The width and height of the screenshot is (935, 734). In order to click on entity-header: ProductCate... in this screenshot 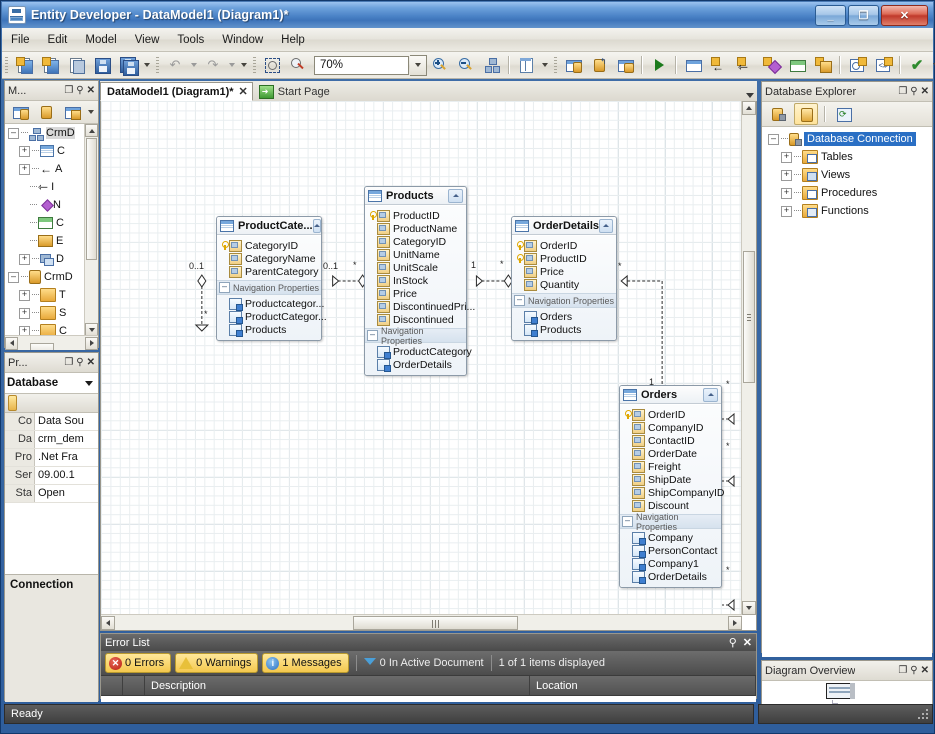, I will do `click(269, 226)`.